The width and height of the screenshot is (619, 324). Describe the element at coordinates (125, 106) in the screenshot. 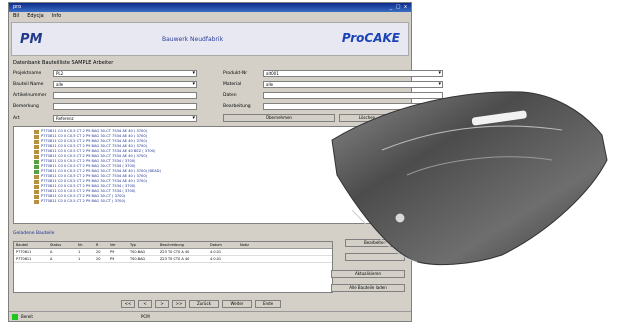

I see `remark-input` at that location.